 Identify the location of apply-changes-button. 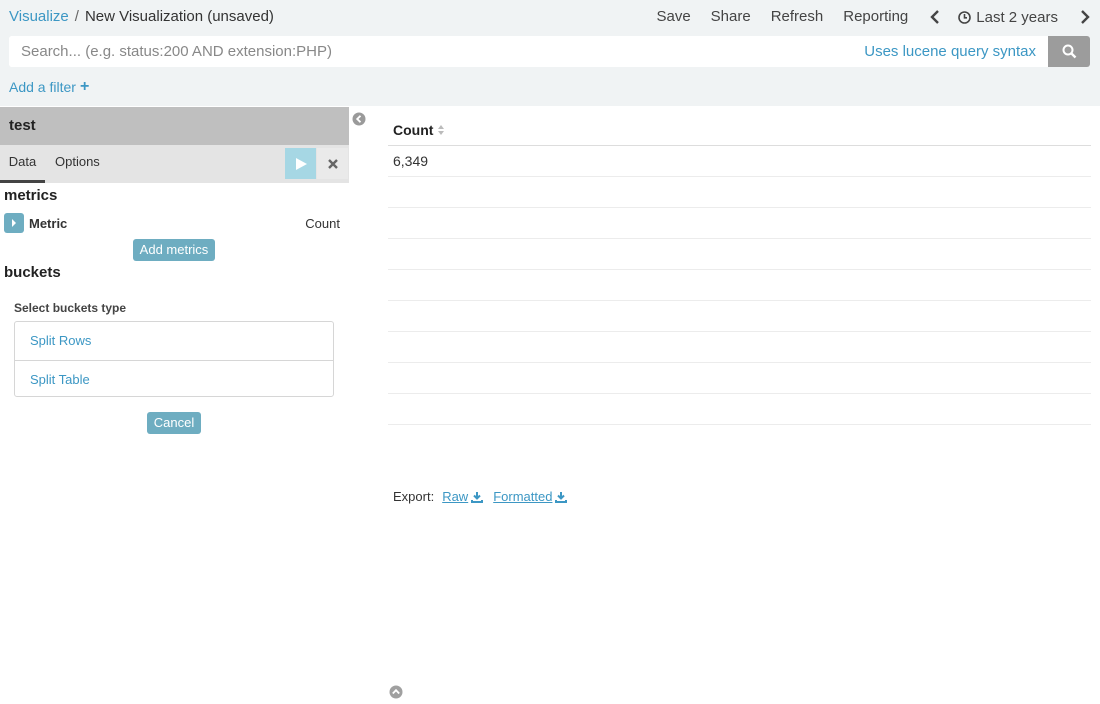
(300, 163).